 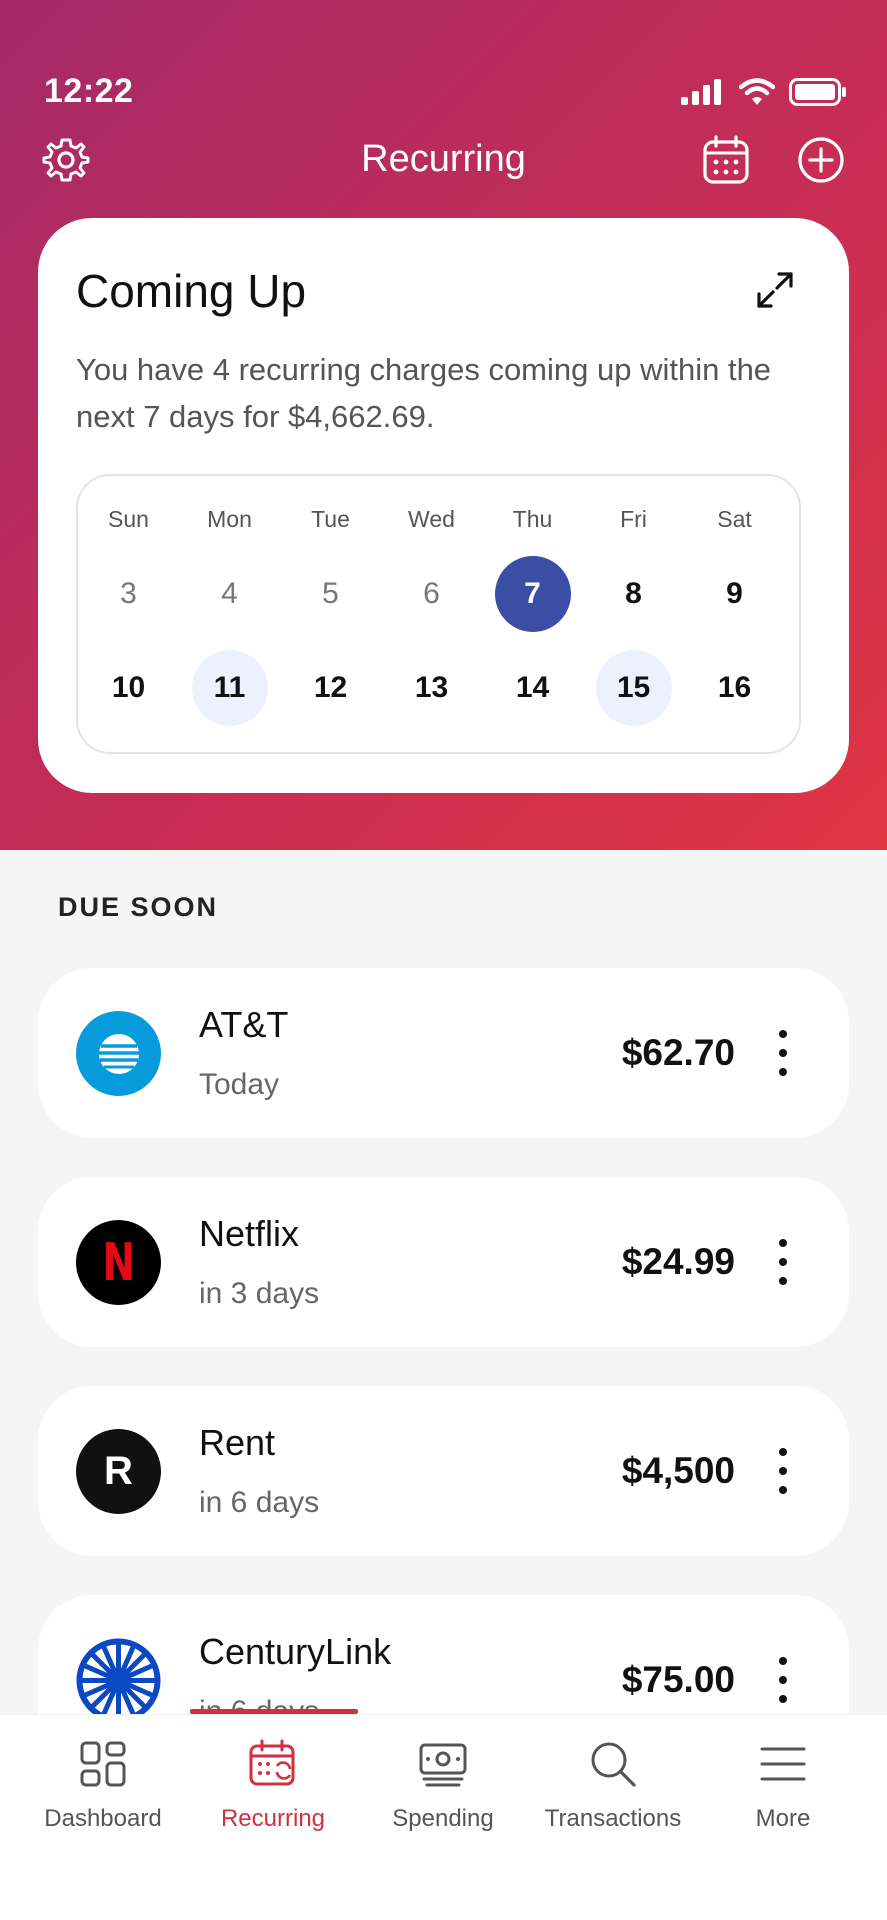 What do you see at coordinates (138, 907) in the screenshot?
I see `section-label-due-soon: DUE SOON` at bounding box center [138, 907].